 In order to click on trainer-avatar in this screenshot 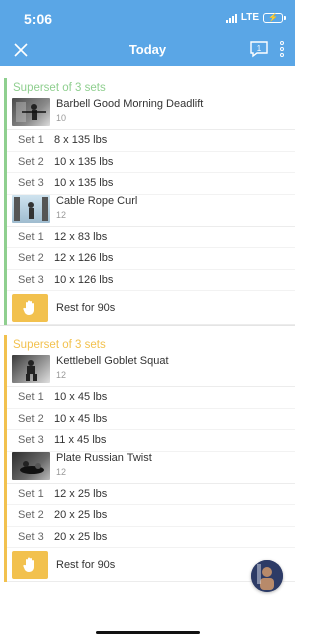, I will do `click(267, 576)`.